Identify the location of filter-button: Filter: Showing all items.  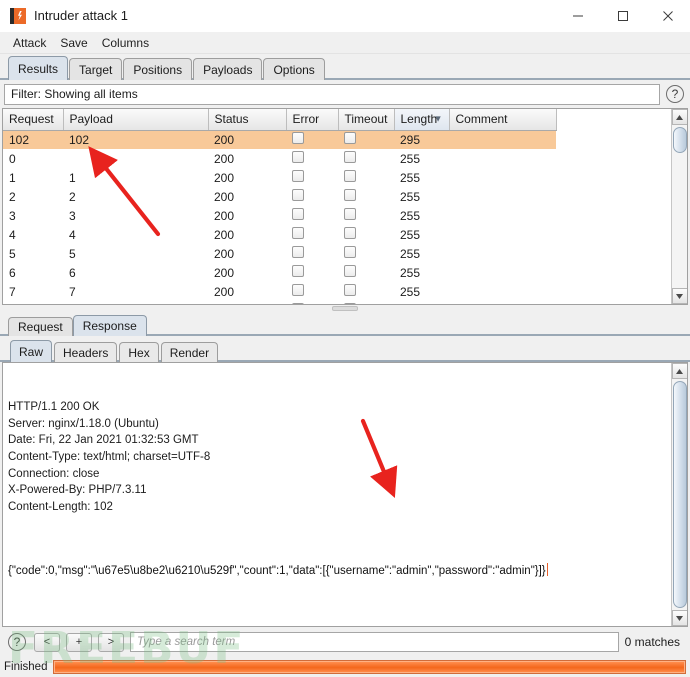
(332, 94).